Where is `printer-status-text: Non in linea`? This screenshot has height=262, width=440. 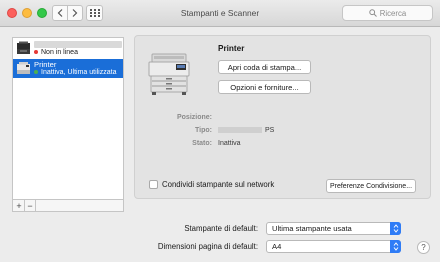
printer-status-text: Non in linea is located at coordinates (59, 52).